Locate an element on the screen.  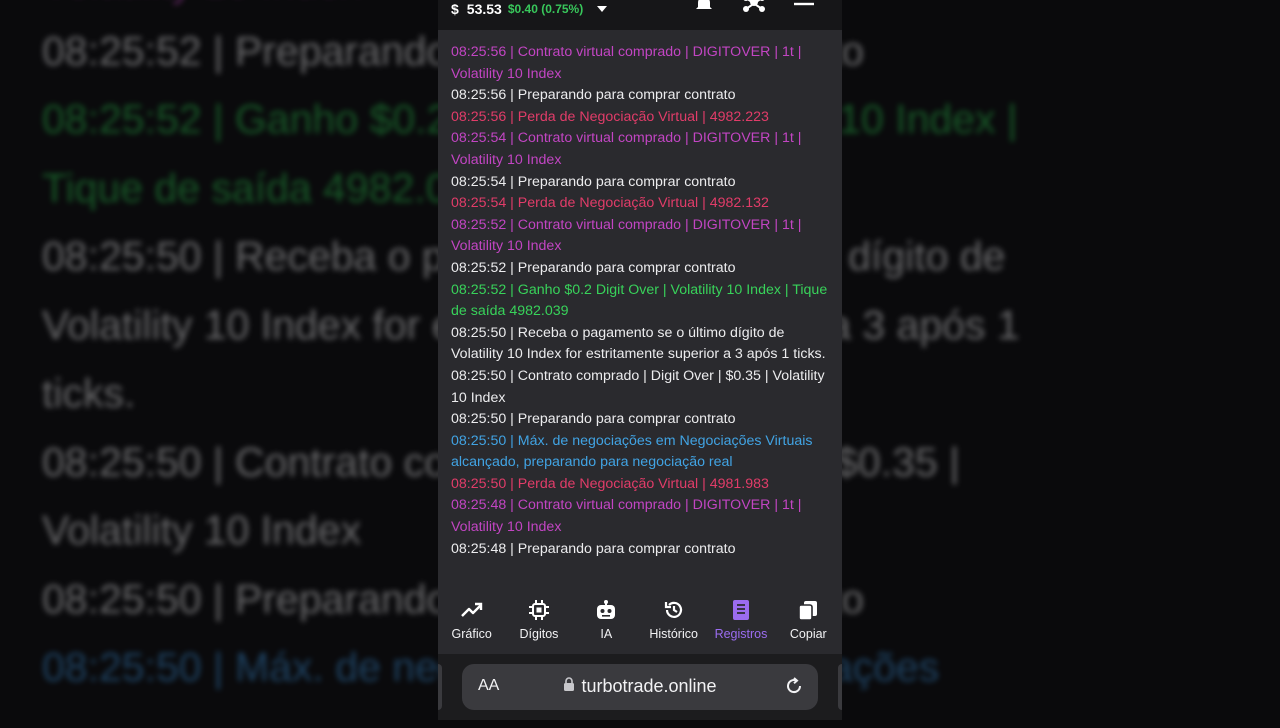
nav-label: Gráfico is located at coordinates (471, 634).